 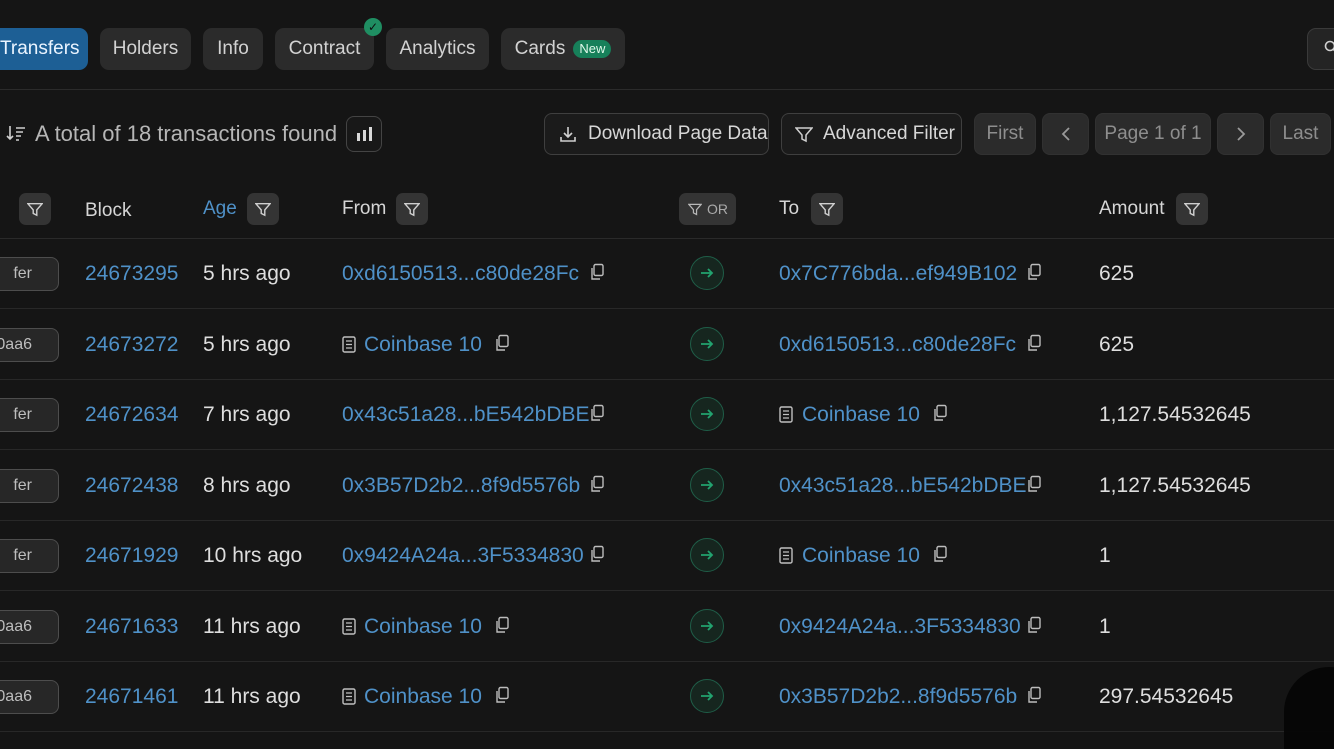 What do you see at coordinates (437, 49) in the screenshot?
I see `tab-analytics: Analytics` at bounding box center [437, 49].